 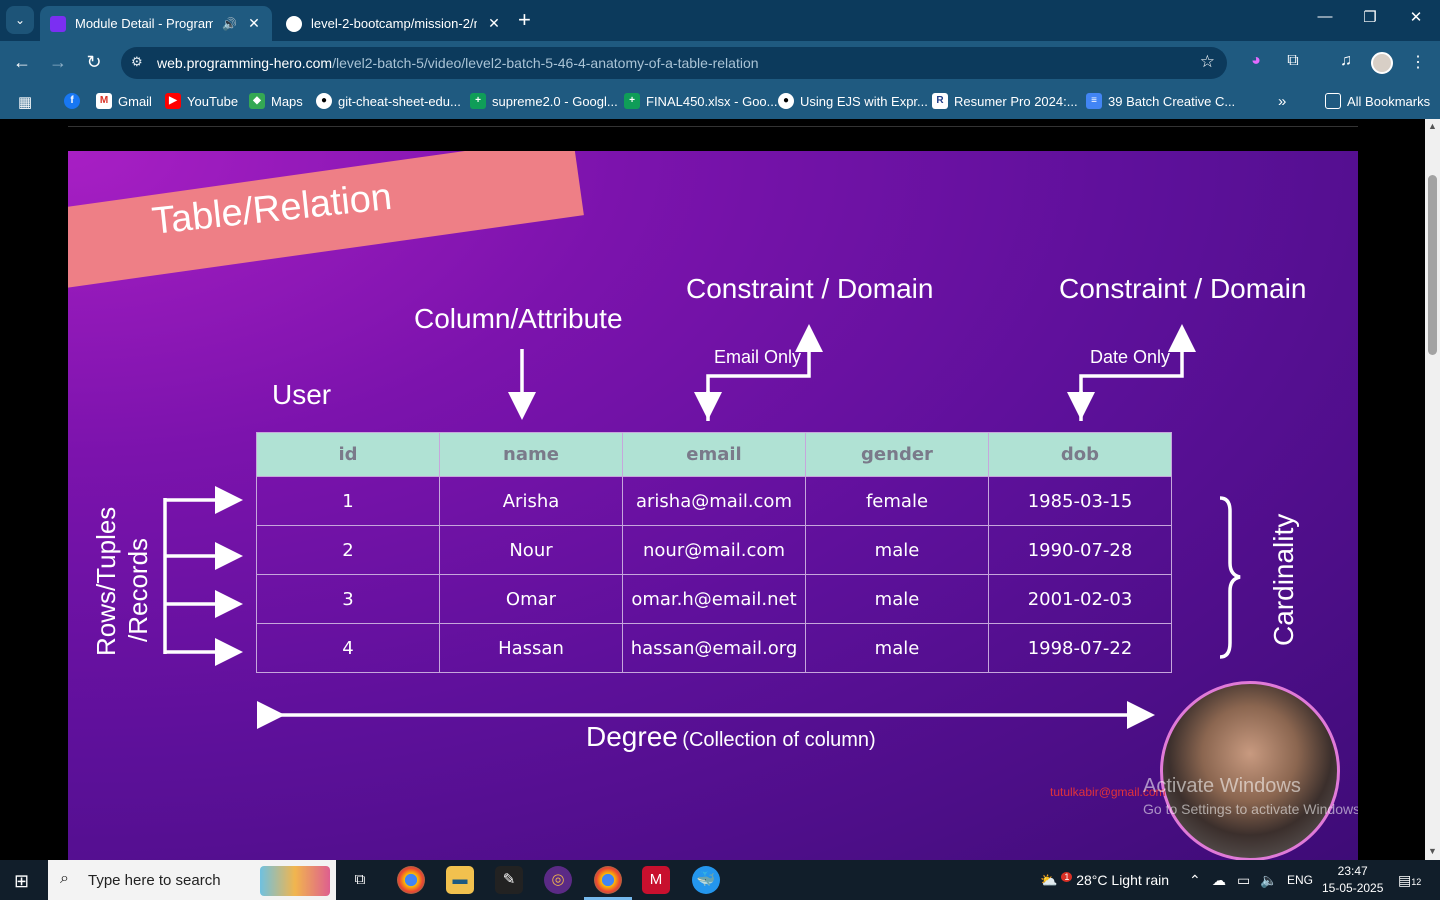 I want to click on cardinality-label: Cardinality, so click(x=1283, y=579).